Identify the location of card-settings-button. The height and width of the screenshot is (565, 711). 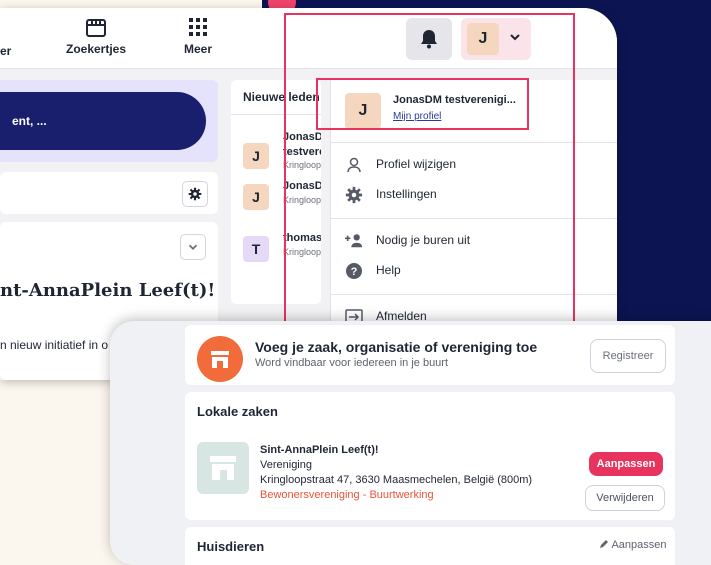
(195, 194).